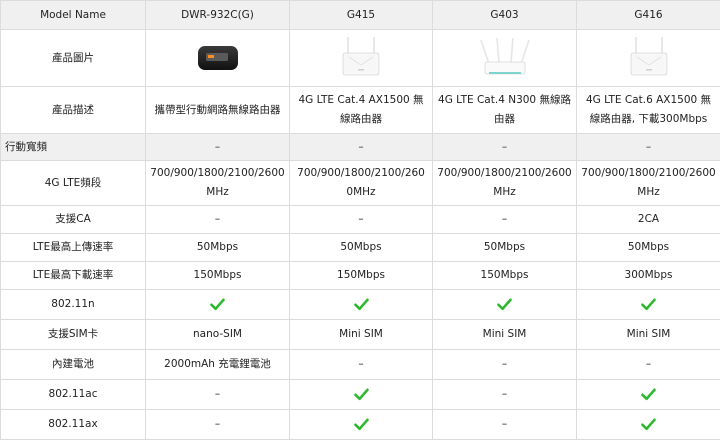  What do you see at coordinates (73, 183) in the screenshot?
I see `lte-band-label: 4G LTE頻段` at bounding box center [73, 183].